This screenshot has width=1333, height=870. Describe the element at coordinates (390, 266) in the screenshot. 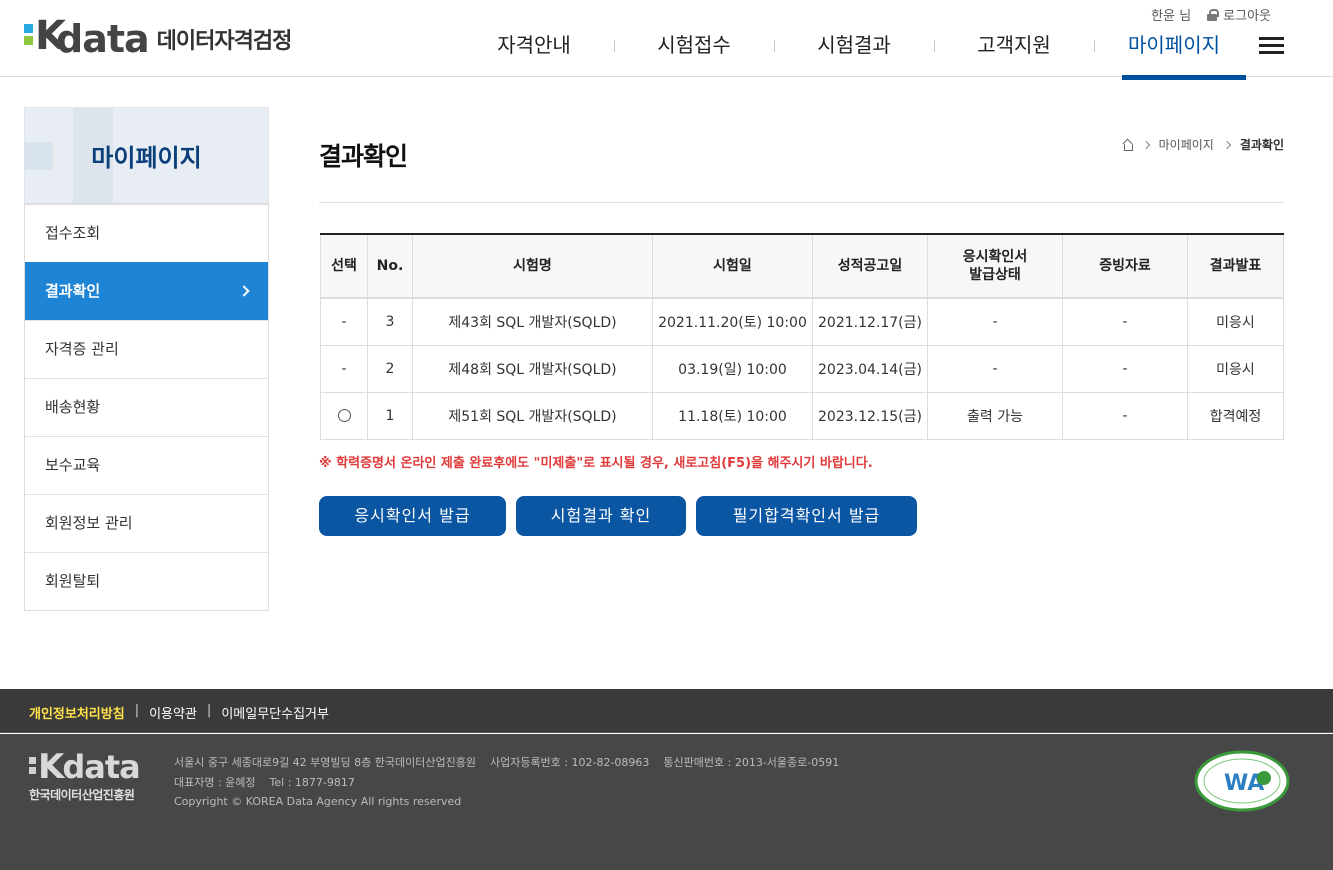

I see `col-no: No.` at that location.